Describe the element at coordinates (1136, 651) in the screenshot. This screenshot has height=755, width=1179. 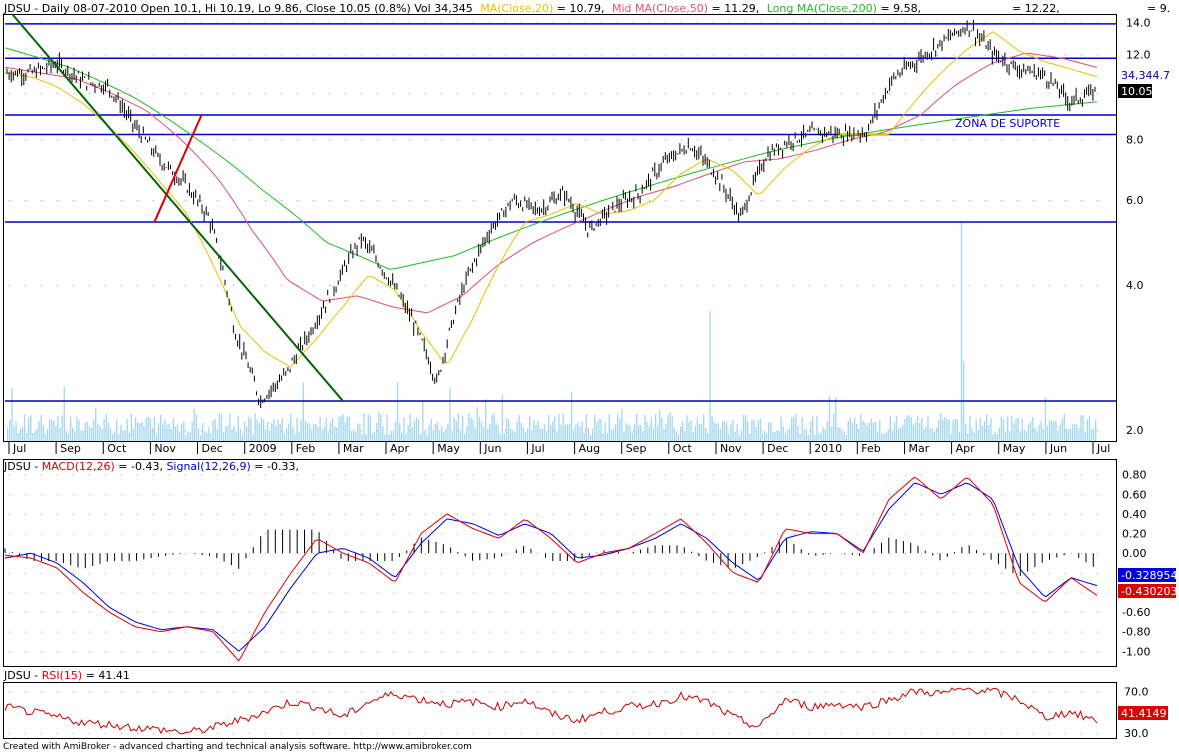
I see `macd-y-tick: -1.00` at that location.